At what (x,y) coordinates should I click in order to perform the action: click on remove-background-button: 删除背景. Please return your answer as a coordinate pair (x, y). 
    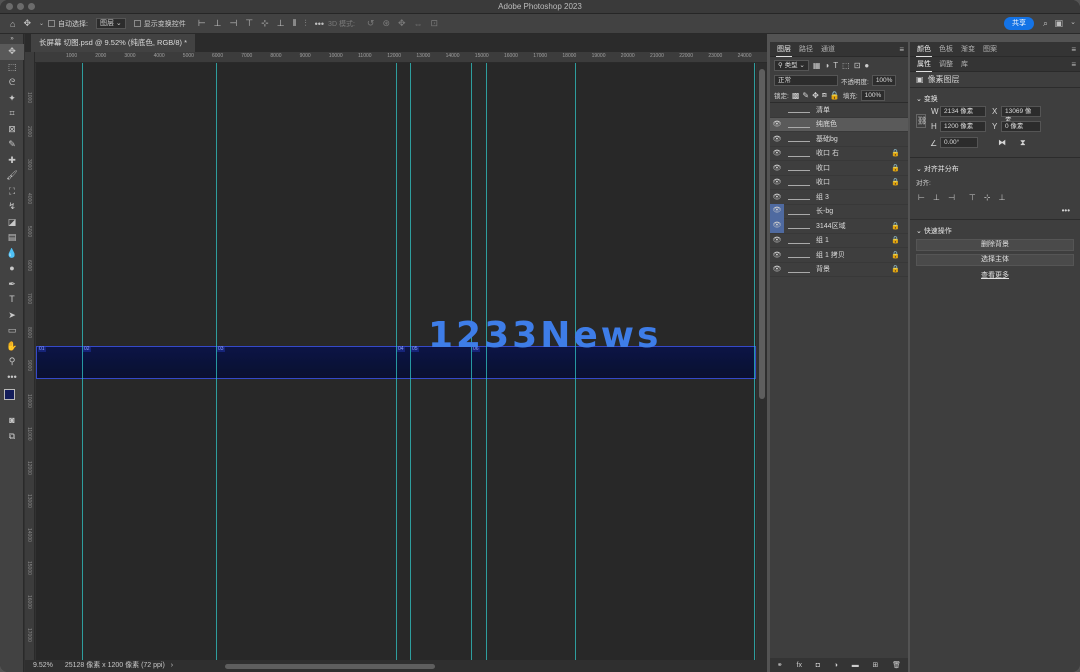
    Looking at the image, I should click on (995, 245).